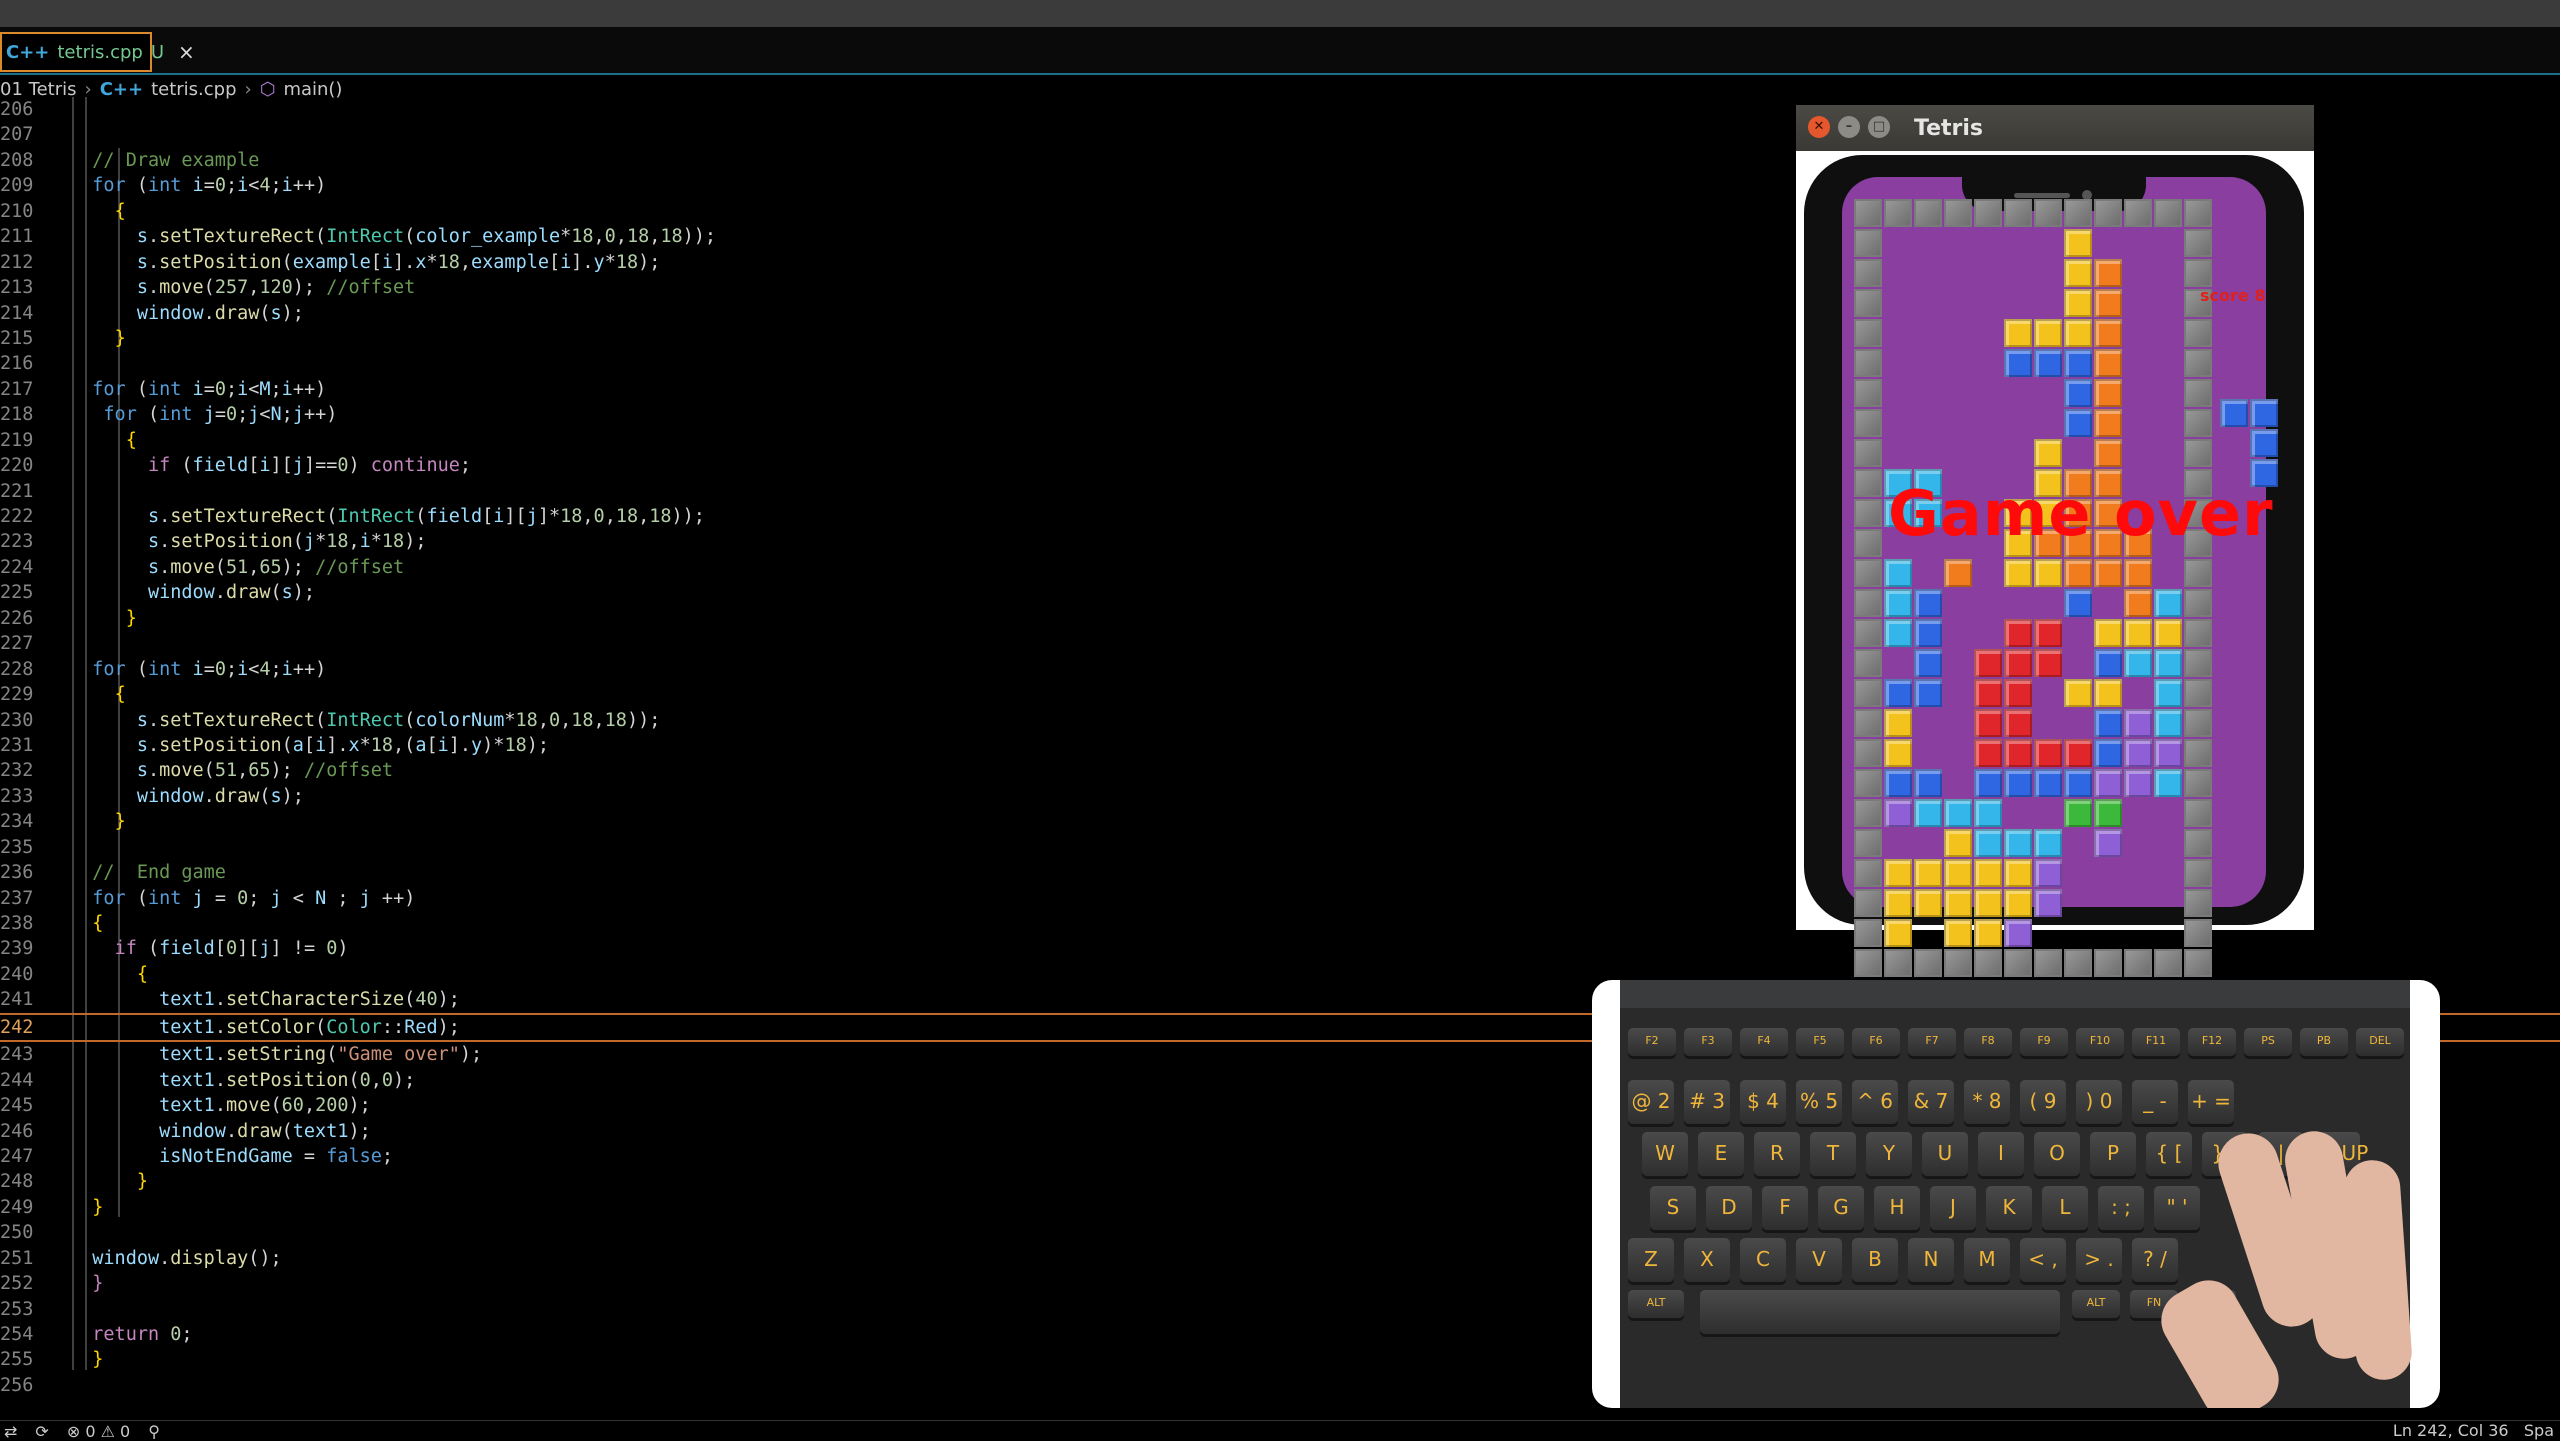 Image resolution: width=2560 pixels, height=1441 pixels. What do you see at coordinates (1280, 51) in the screenshot?
I see `editor-tab-strip` at bounding box center [1280, 51].